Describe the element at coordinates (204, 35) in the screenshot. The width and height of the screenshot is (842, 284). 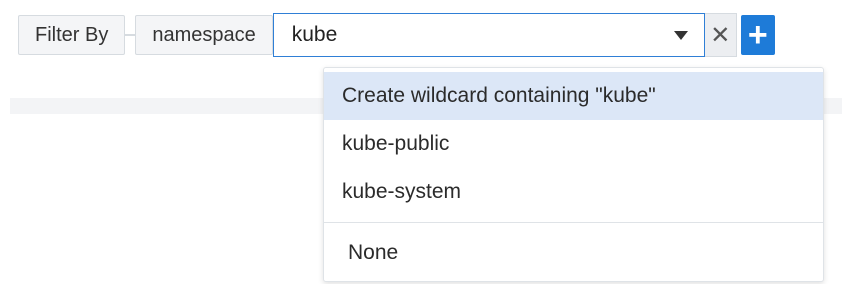
I see `filter-field-chip: namespace` at that location.